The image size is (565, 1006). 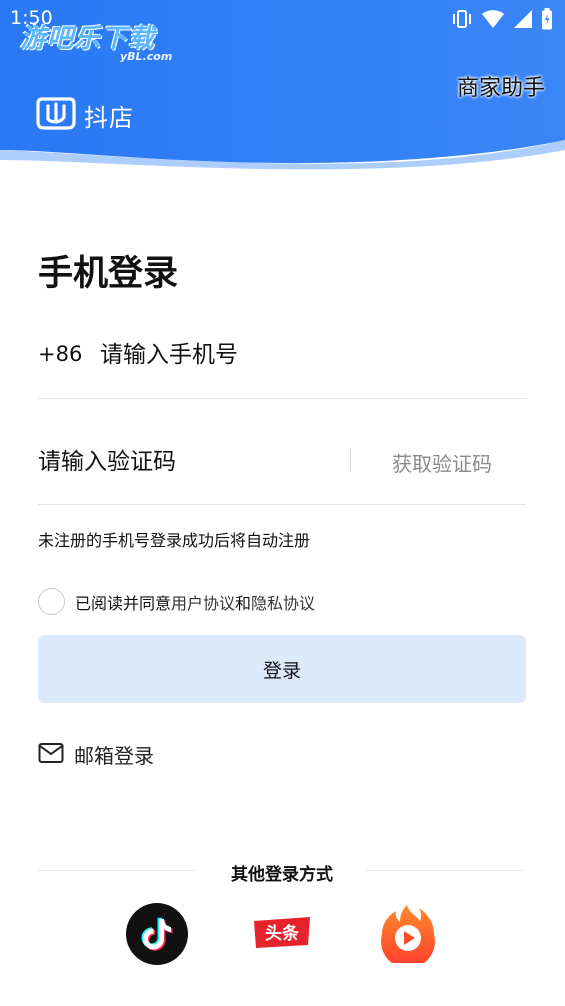 What do you see at coordinates (51, 601) in the screenshot?
I see `agreement-checkbox` at bounding box center [51, 601].